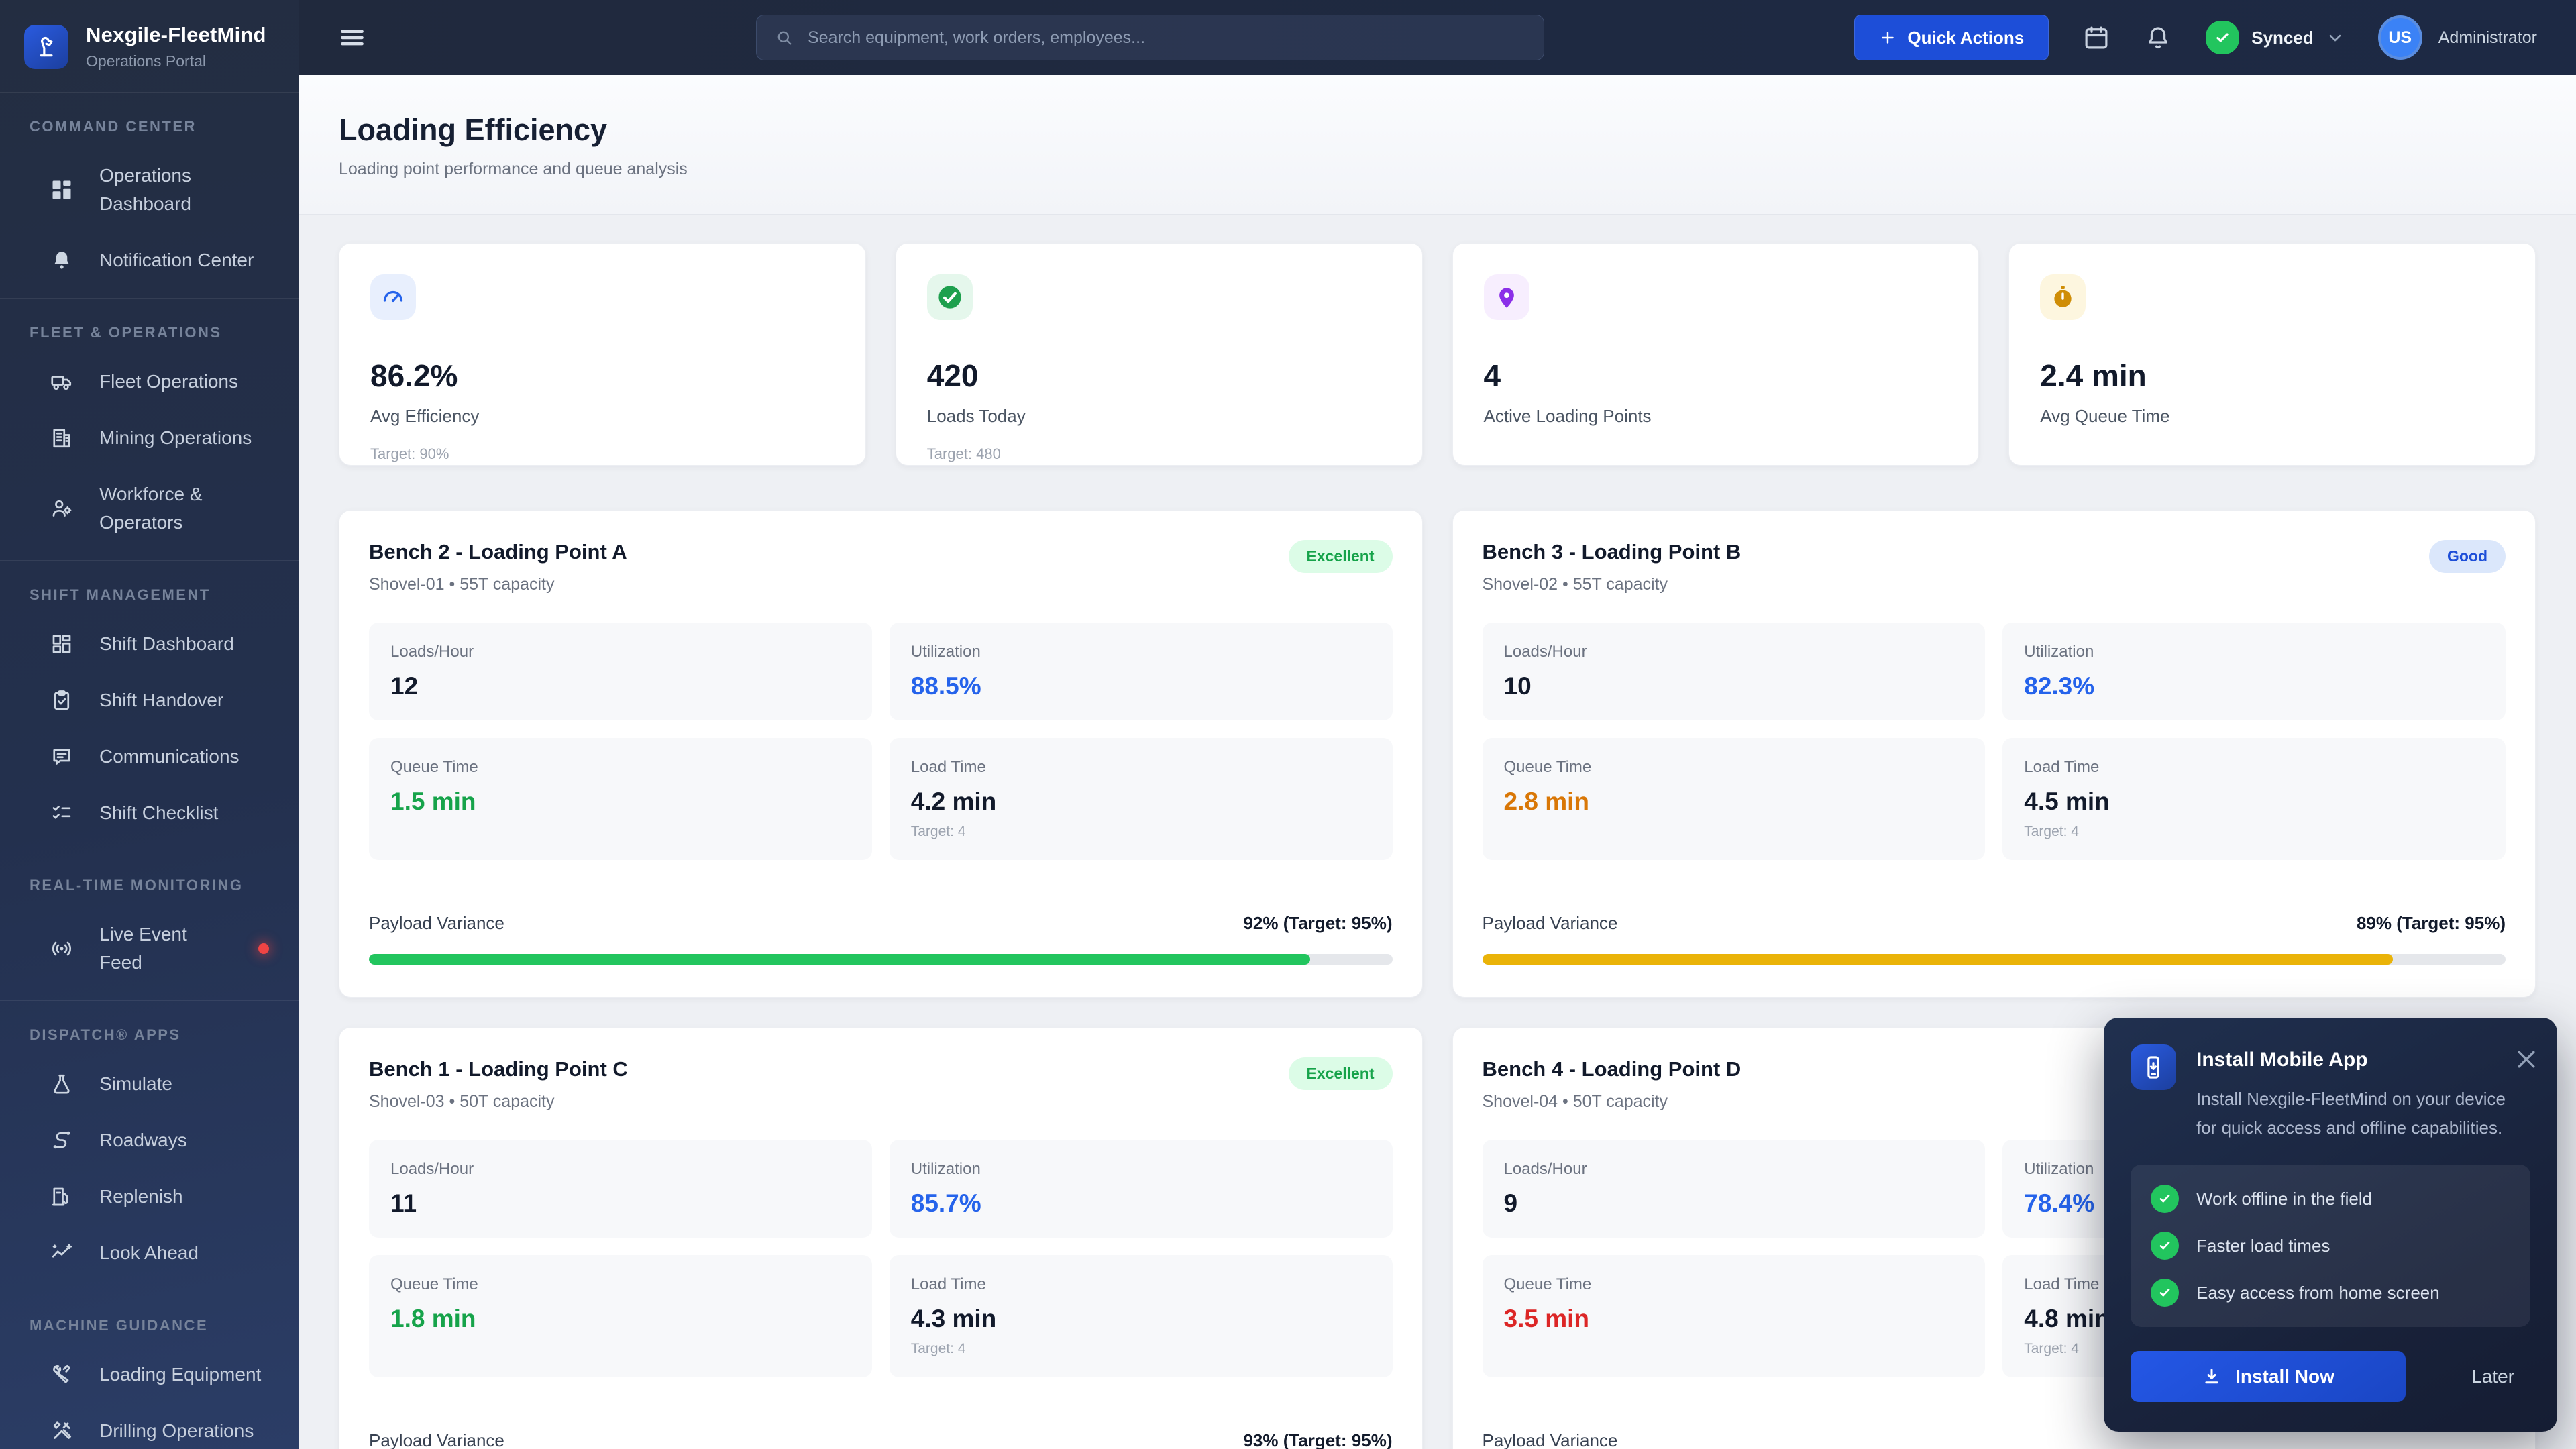 This screenshot has height=1449, width=2576. What do you see at coordinates (149, 190) in the screenshot?
I see `sidebar-item-operations-dashboard: Operations Dashboard` at bounding box center [149, 190].